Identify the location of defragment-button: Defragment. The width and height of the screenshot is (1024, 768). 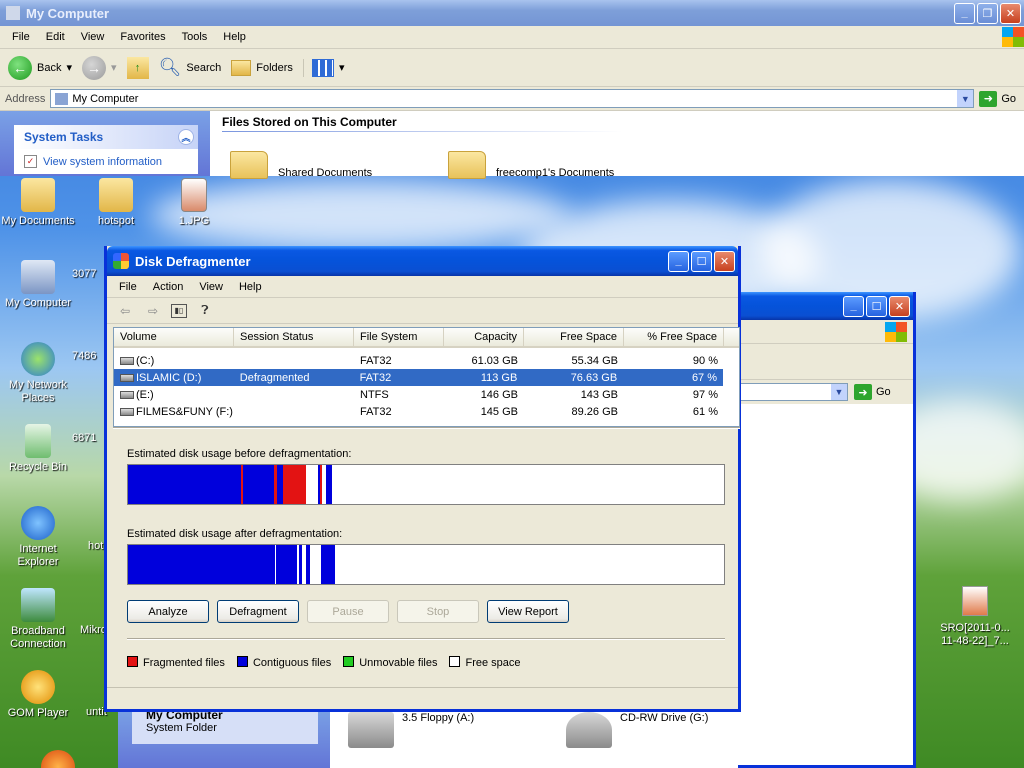
(258, 611).